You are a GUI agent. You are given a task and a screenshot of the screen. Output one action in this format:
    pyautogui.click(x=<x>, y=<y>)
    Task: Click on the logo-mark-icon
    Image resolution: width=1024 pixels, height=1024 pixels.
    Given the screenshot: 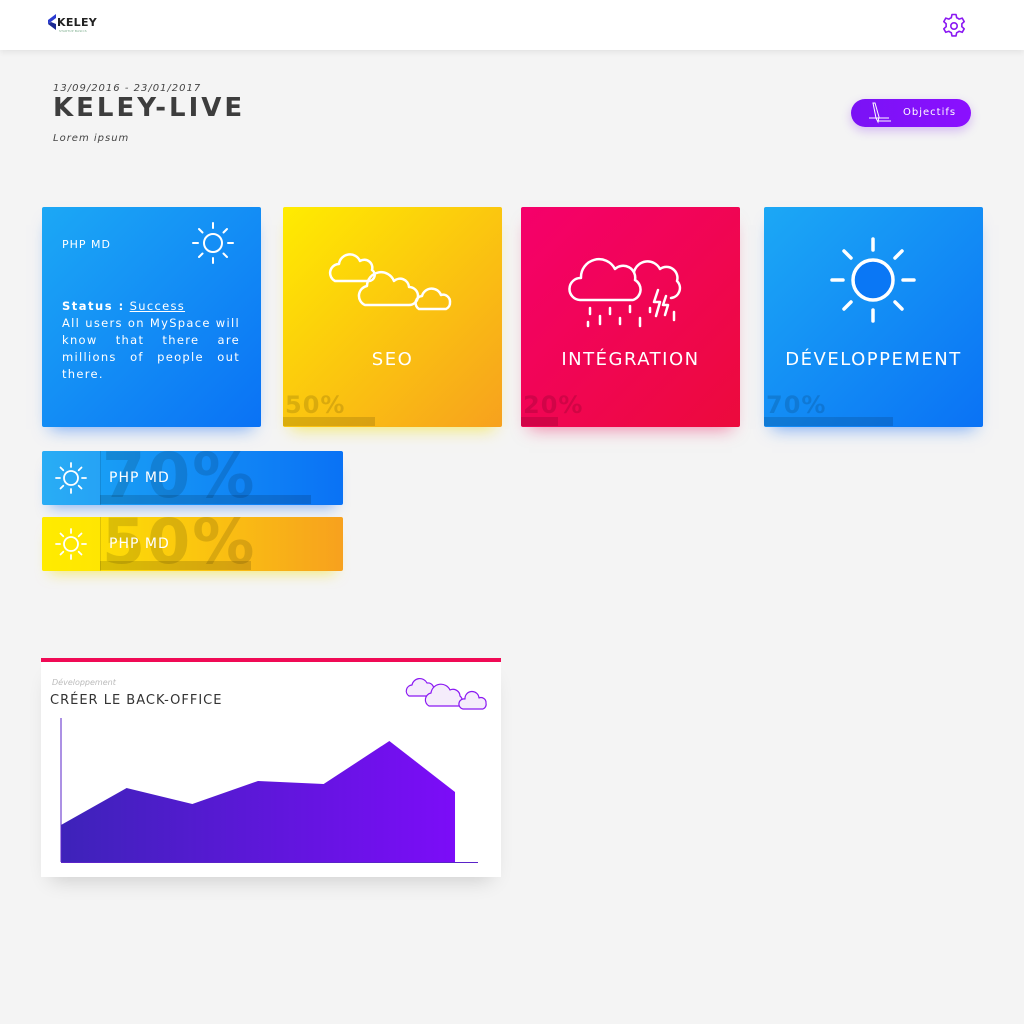 What is the action you would take?
    pyautogui.click(x=52, y=22)
    